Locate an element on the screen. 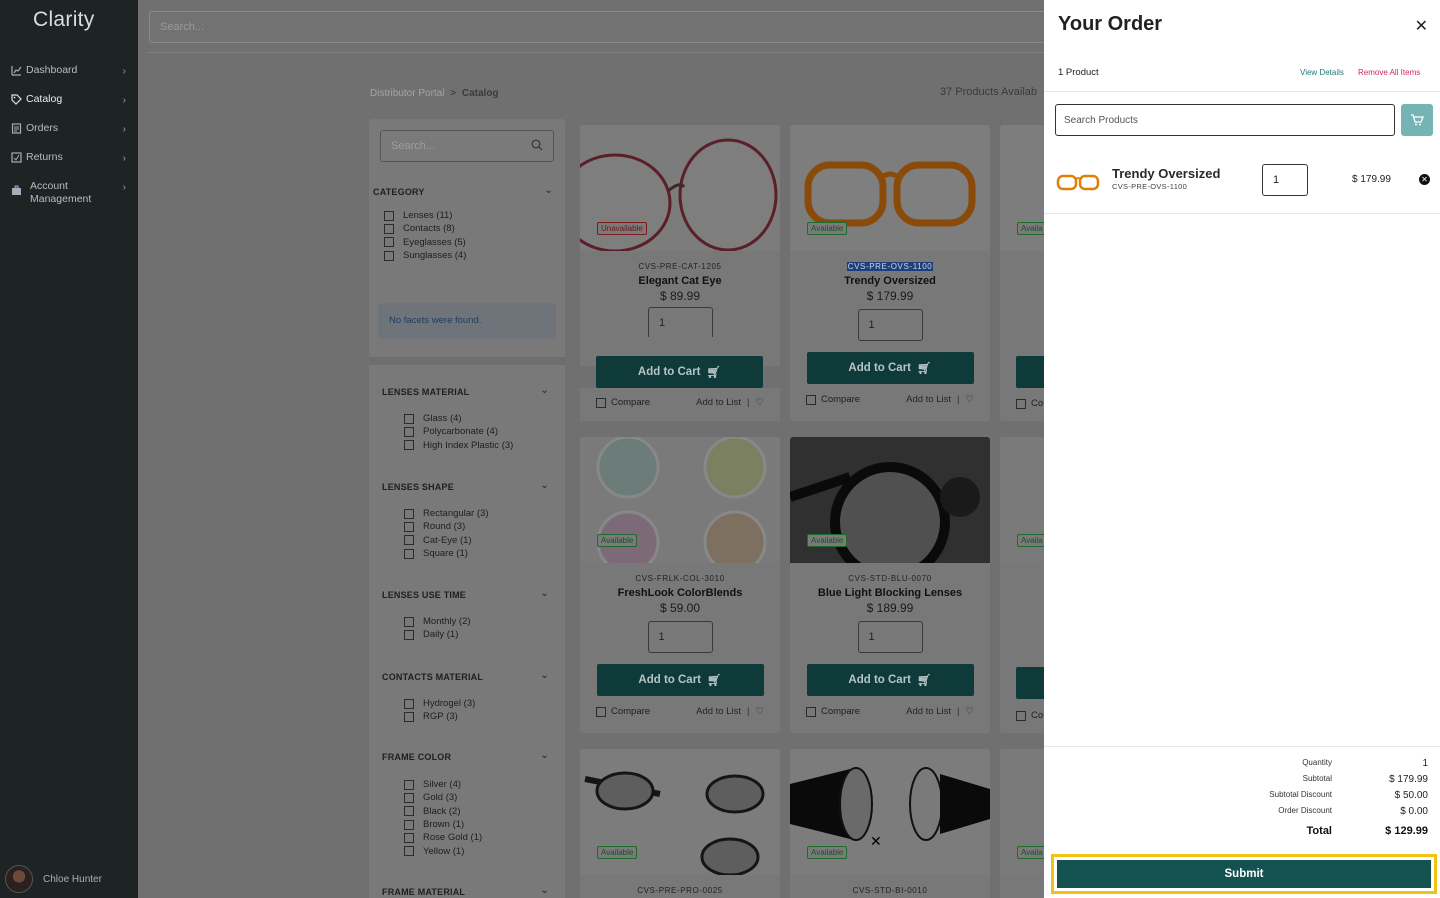  filter-group-header: LENSES SHAPE ⌄ is located at coordinates (467, 486).